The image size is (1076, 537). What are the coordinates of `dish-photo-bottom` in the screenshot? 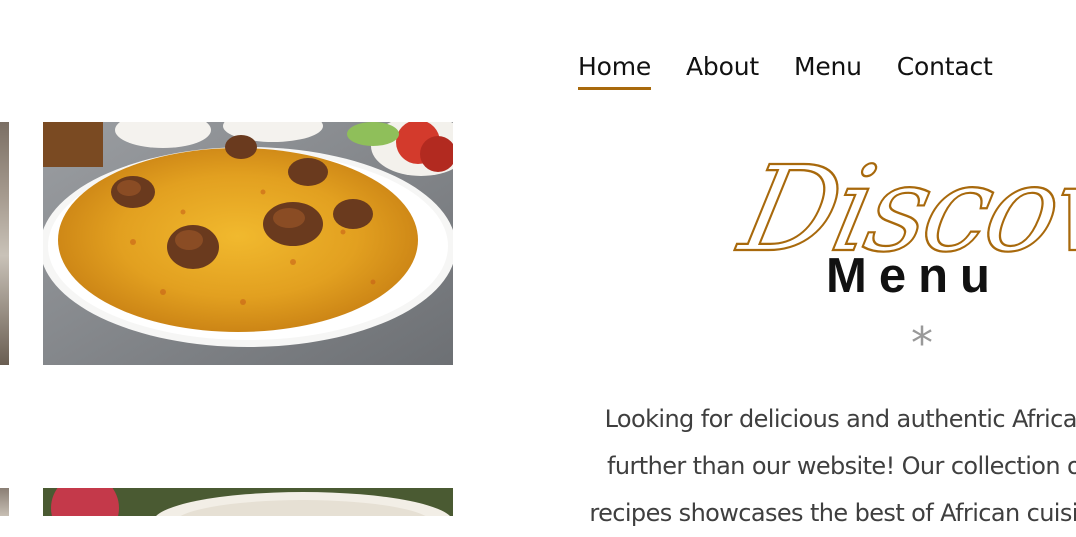 It's located at (248, 502).